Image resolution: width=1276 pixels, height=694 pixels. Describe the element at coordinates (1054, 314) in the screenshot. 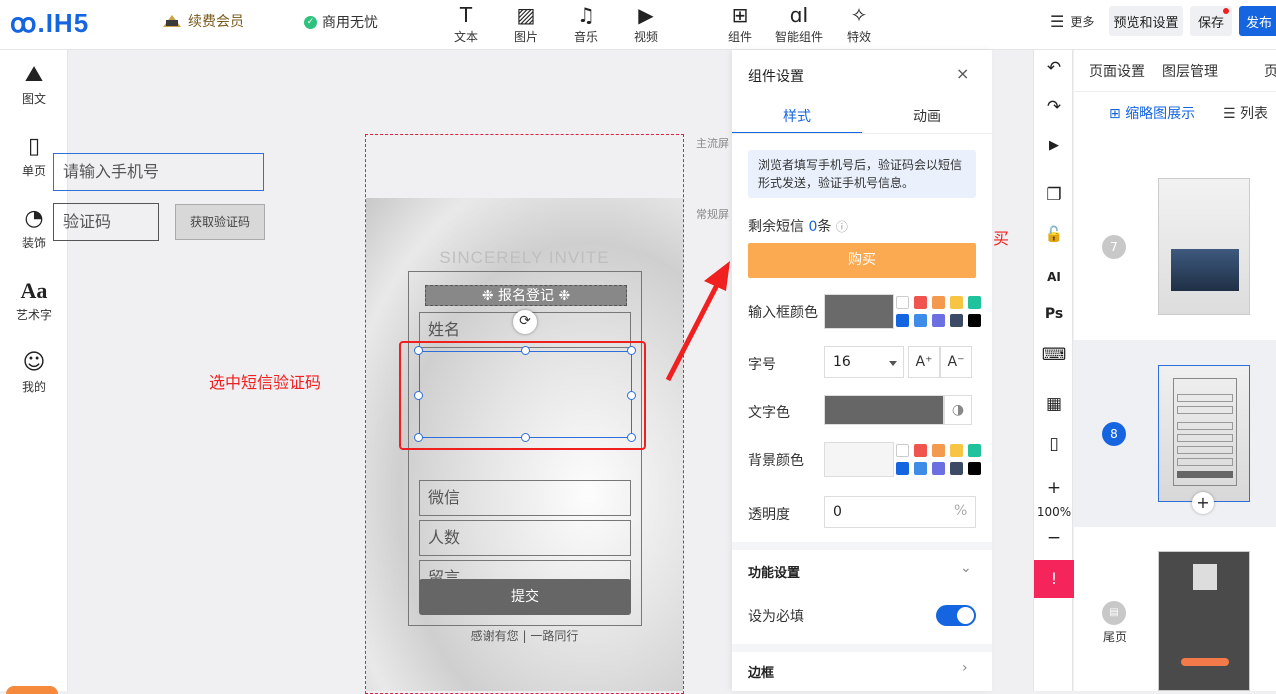

I see `ps-icon: Ps` at that location.